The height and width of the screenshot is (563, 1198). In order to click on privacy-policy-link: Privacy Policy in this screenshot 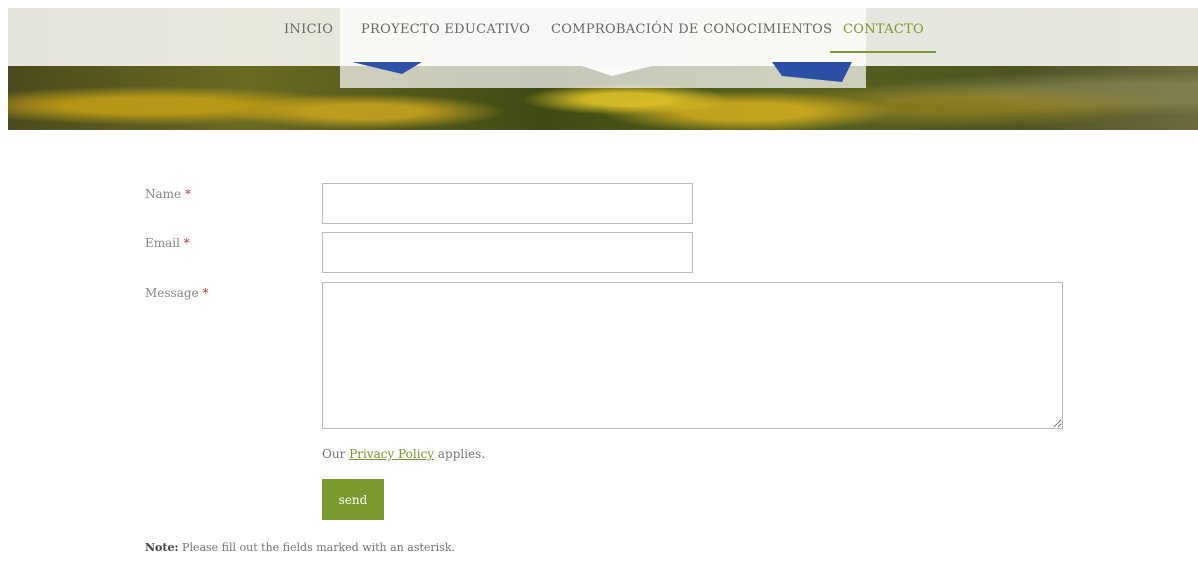, I will do `click(391, 454)`.